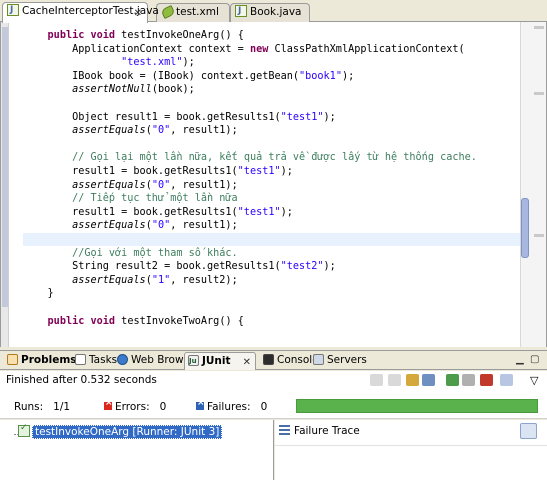  What do you see at coordinates (132, 407) in the screenshot?
I see `errors-label: Errors:` at bounding box center [132, 407].